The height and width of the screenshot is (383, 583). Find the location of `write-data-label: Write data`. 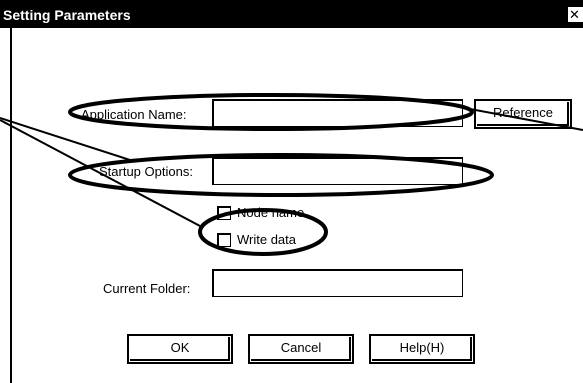

write-data-label: Write data is located at coordinates (267, 239).